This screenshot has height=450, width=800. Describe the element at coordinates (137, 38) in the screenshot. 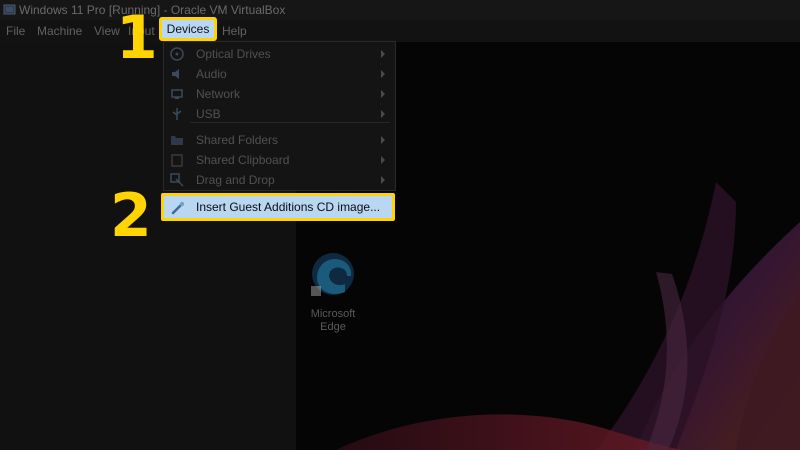

I see `step-number-1: 1` at that location.